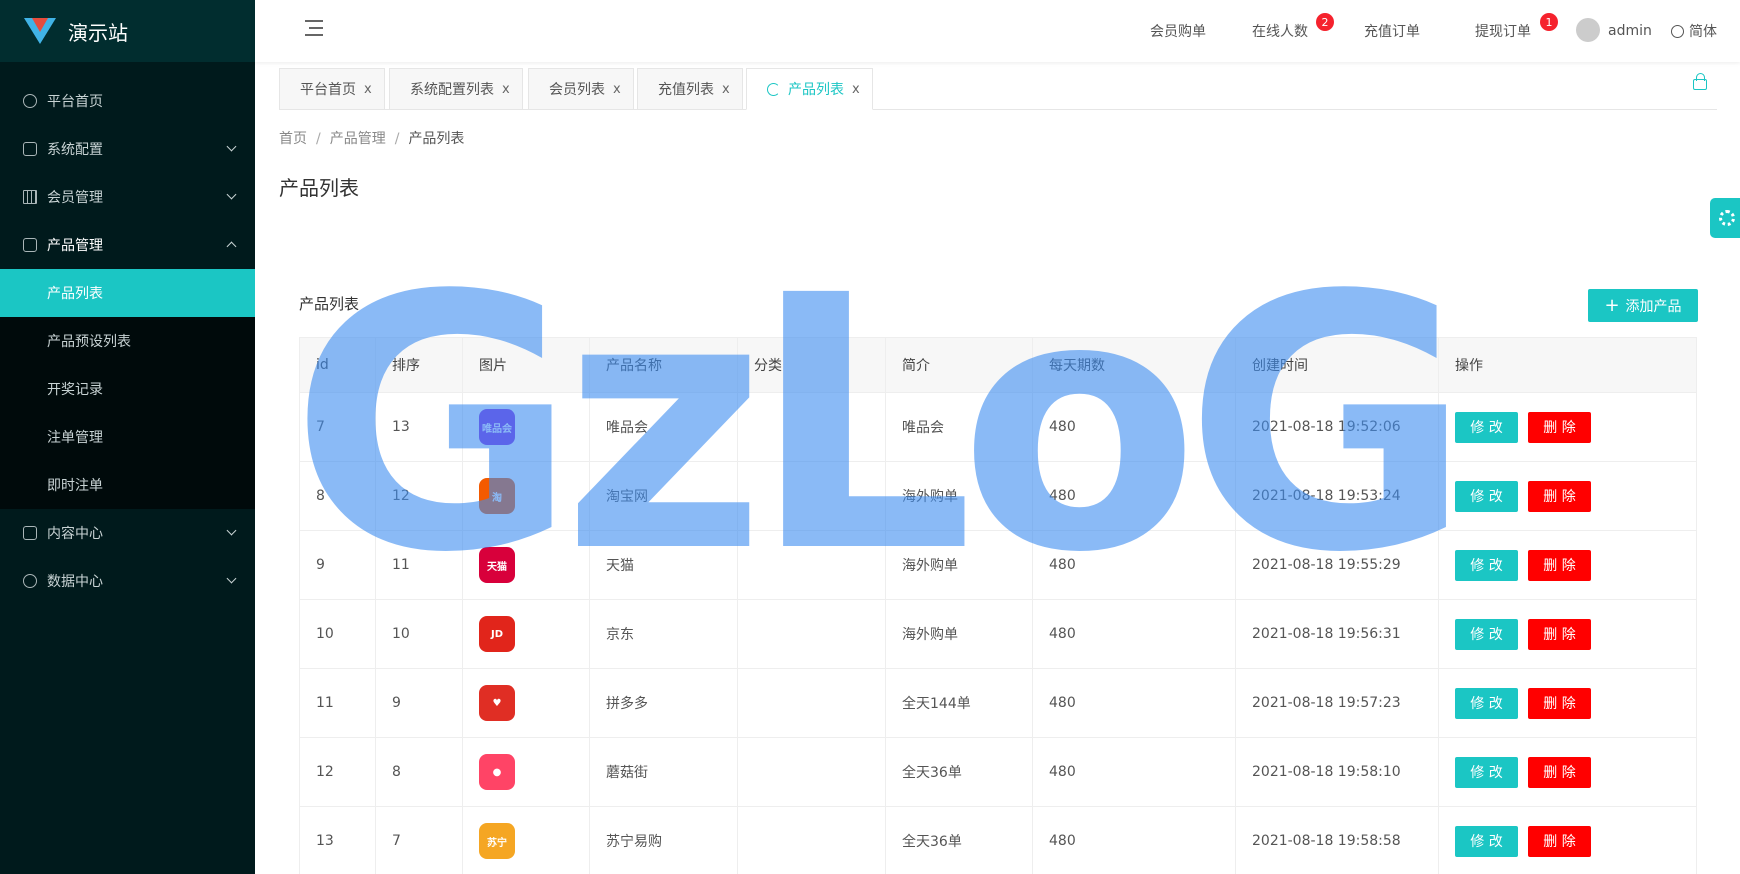  Describe the element at coordinates (314, 28) in the screenshot. I see `menu-fold-icon` at that location.